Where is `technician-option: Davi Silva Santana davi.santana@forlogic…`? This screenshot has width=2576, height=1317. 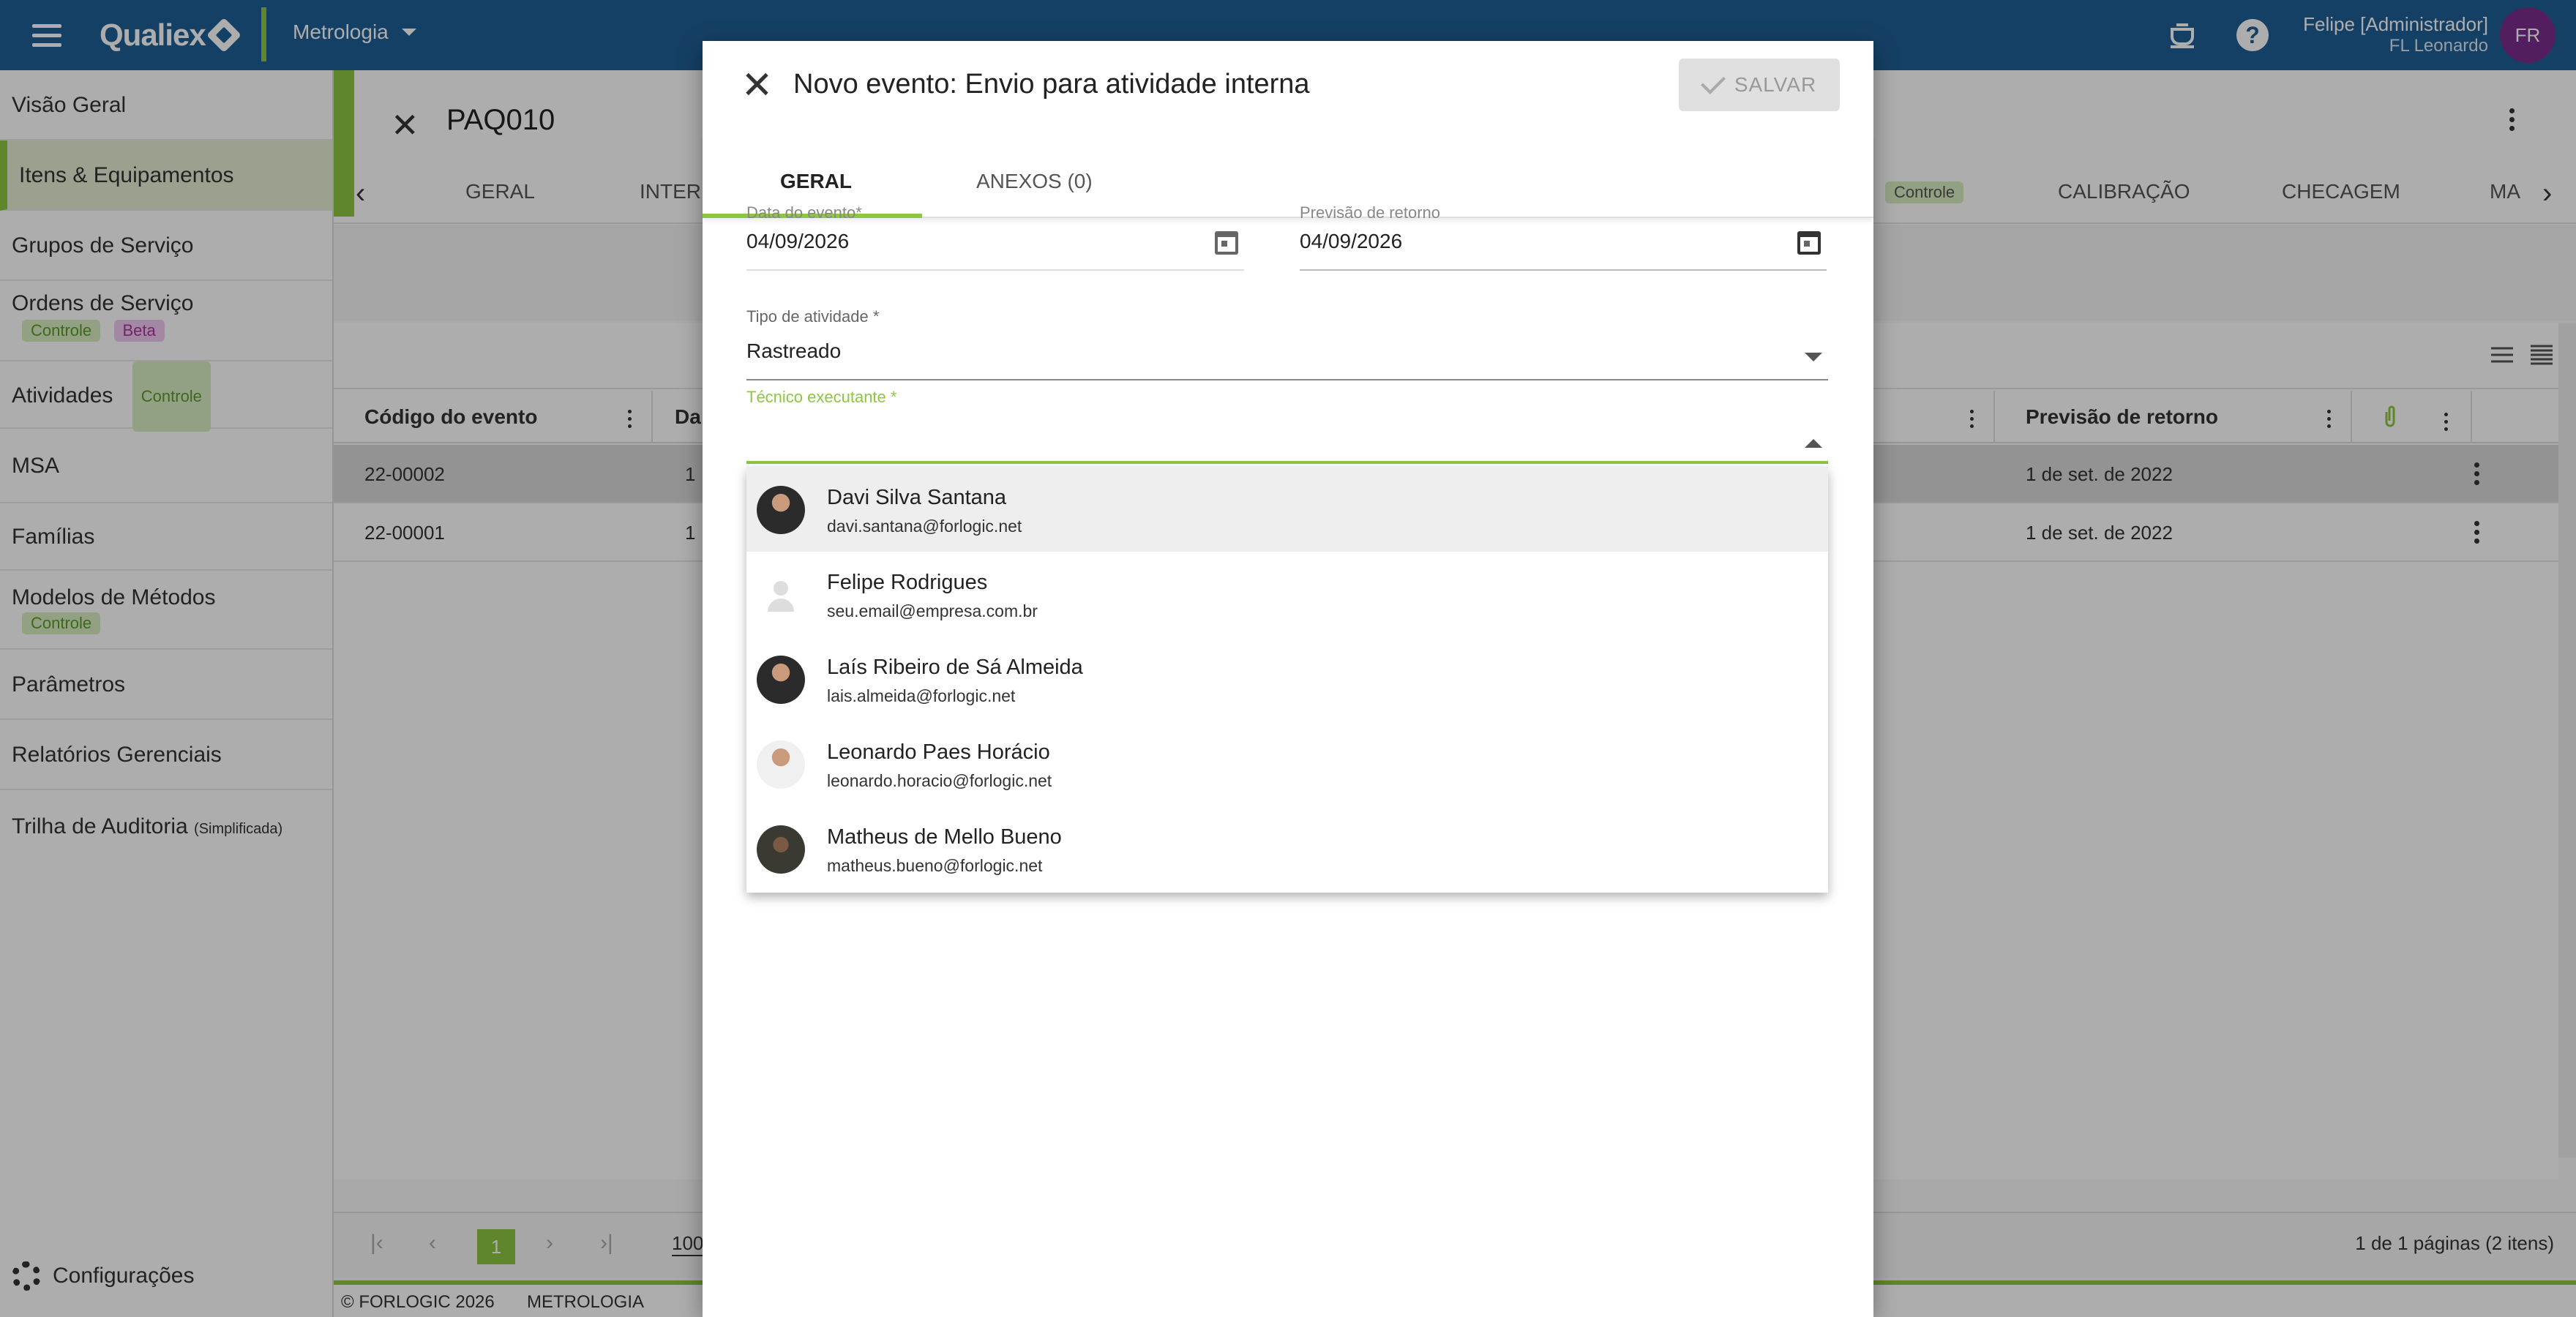 technician-option: Davi Silva Santana davi.santana@forlogic… is located at coordinates (1287, 509).